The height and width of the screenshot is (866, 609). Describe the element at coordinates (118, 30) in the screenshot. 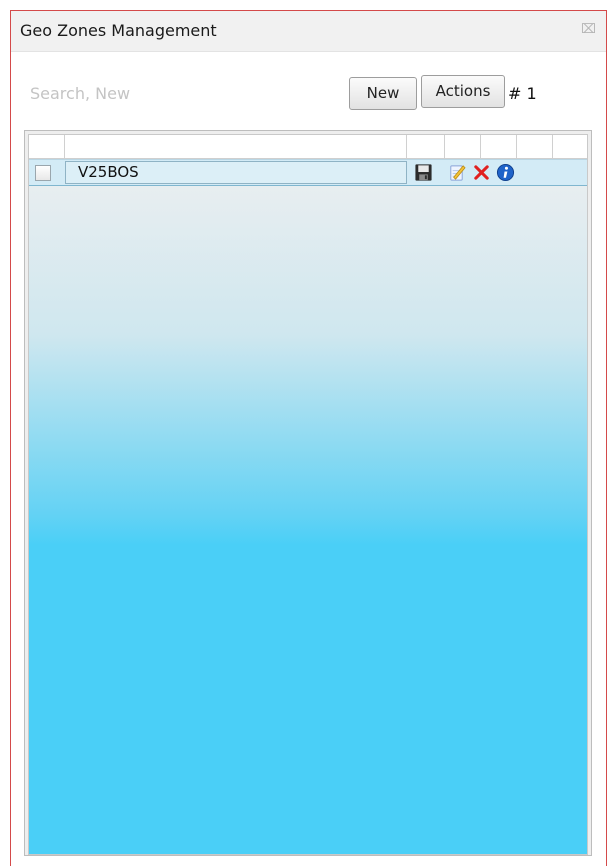

I see `window-title: Geo Zones Management` at that location.